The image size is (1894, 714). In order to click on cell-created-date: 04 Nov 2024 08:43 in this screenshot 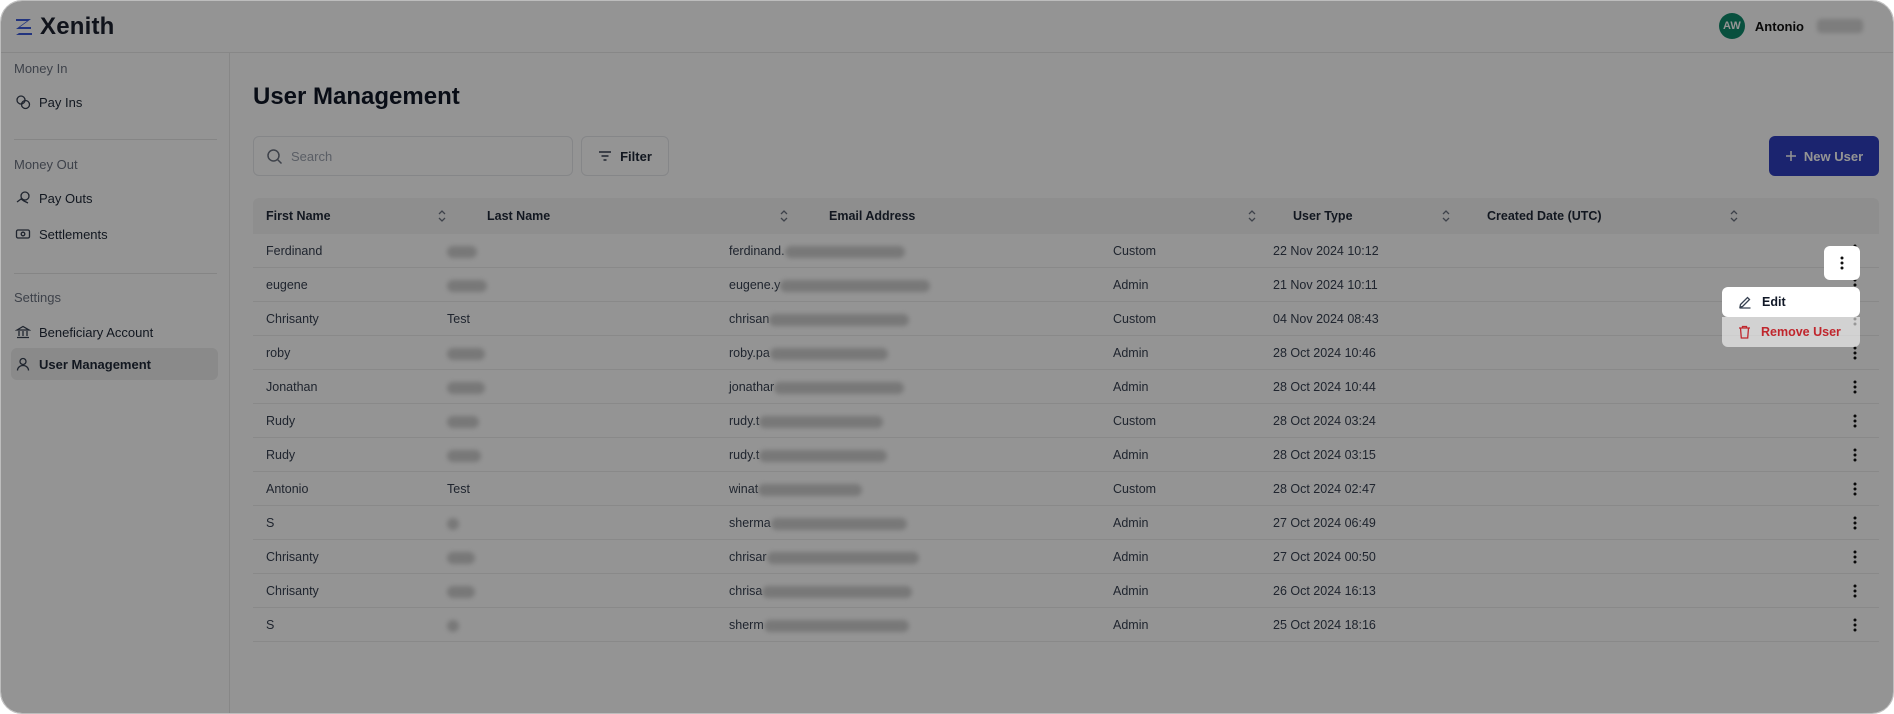, I will do `click(1326, 319)`.